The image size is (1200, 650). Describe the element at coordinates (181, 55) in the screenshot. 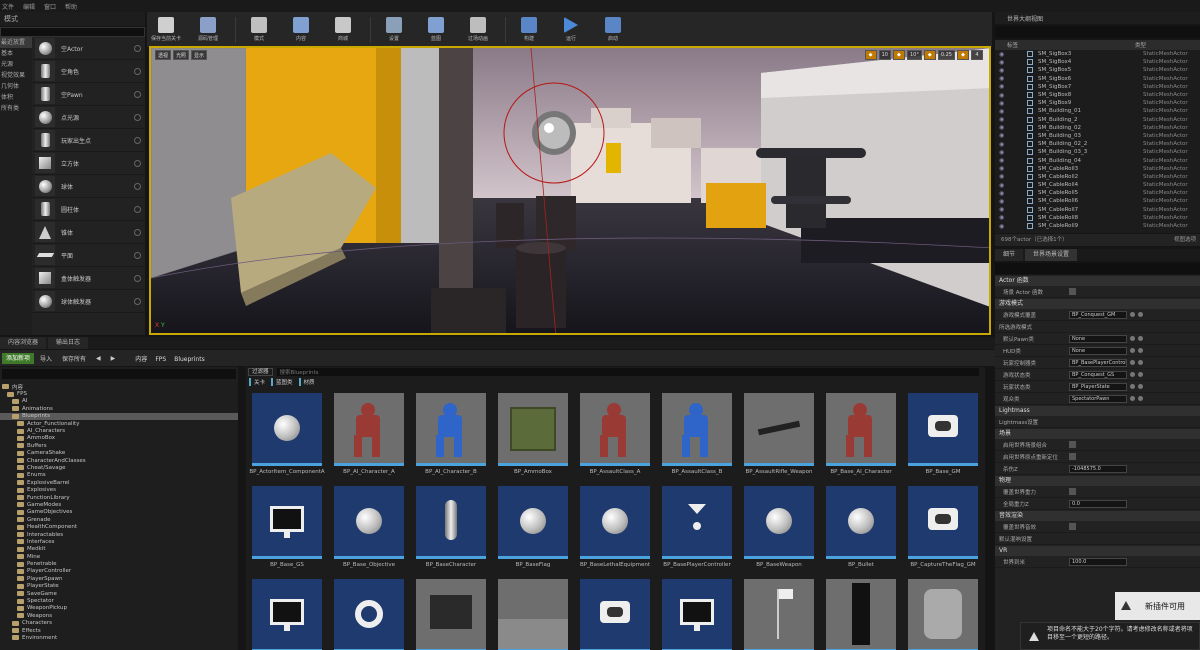

I see `viewport-menu-button: 光照` at that location.